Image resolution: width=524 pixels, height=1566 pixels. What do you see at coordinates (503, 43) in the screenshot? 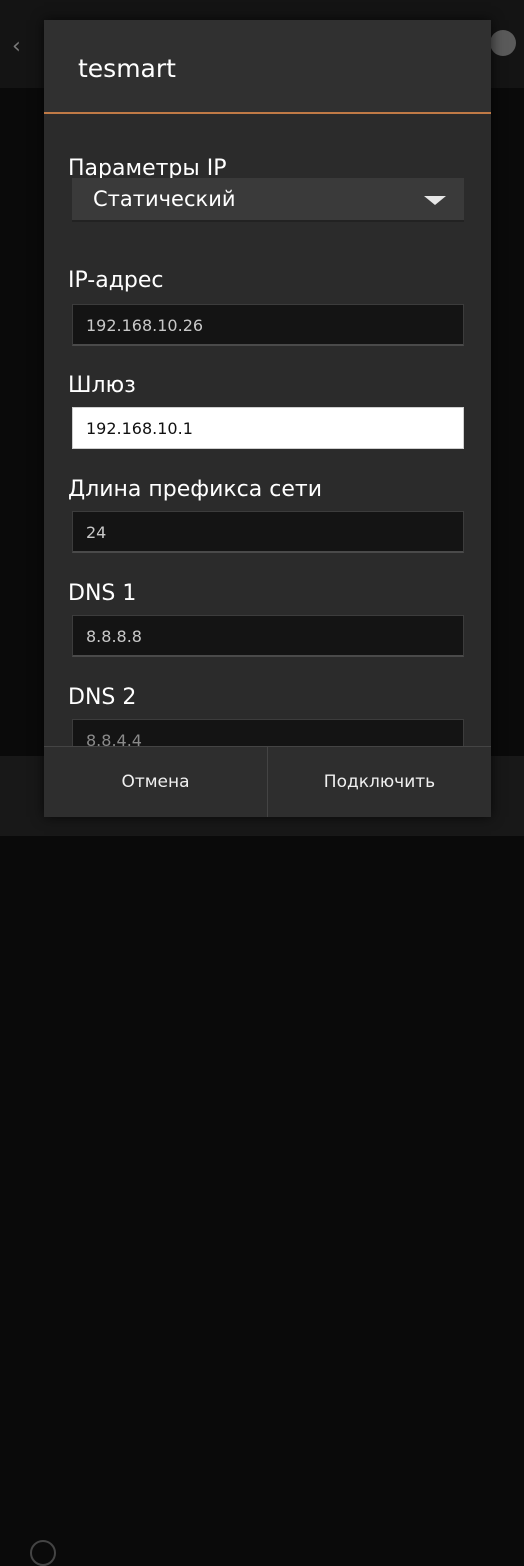
I see `background-menu-icon` at bounding box center [503, 43].